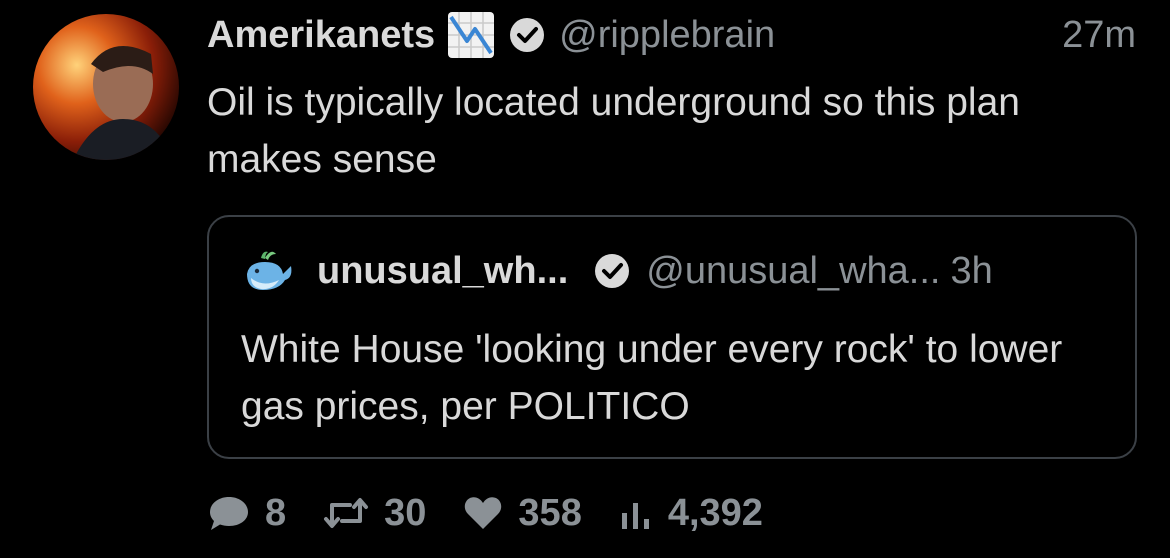  What do you see at coordinates (374, 513) in the screenshot?
I see `retweet-button: 30` at bounding box center [374, 513].